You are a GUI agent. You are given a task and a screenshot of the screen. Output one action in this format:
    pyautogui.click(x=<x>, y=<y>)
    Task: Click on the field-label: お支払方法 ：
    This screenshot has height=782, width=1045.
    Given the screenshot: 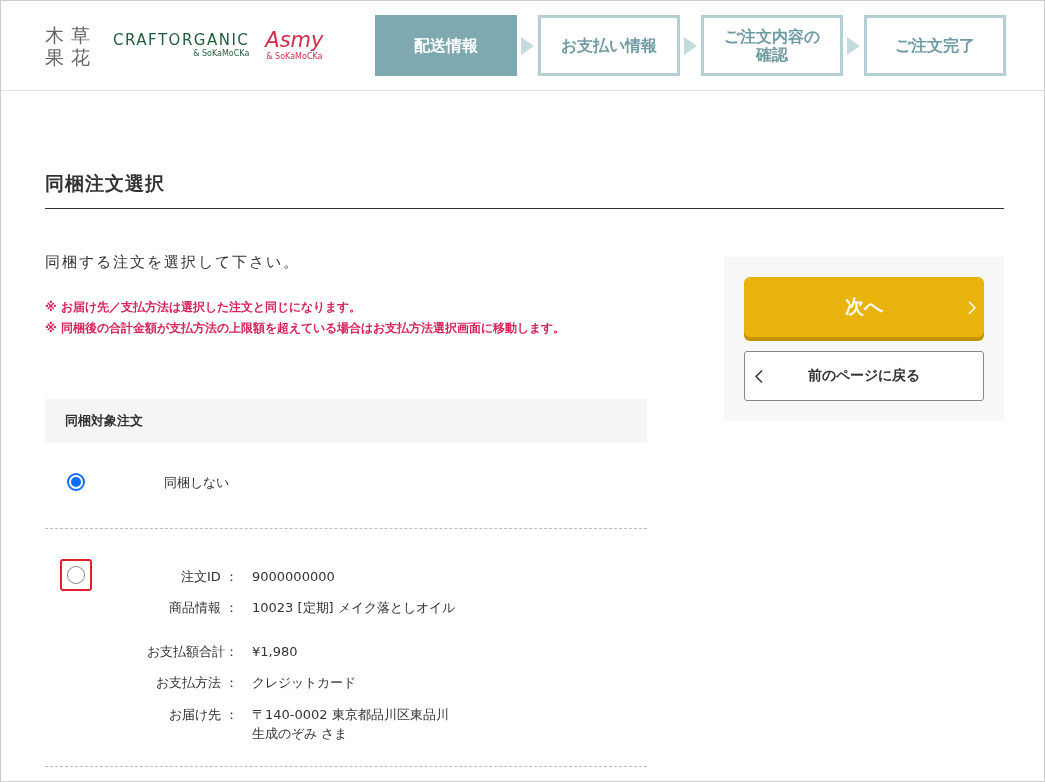 What is the action you would take?
    pyautogui.click(x=196, y=683)
    